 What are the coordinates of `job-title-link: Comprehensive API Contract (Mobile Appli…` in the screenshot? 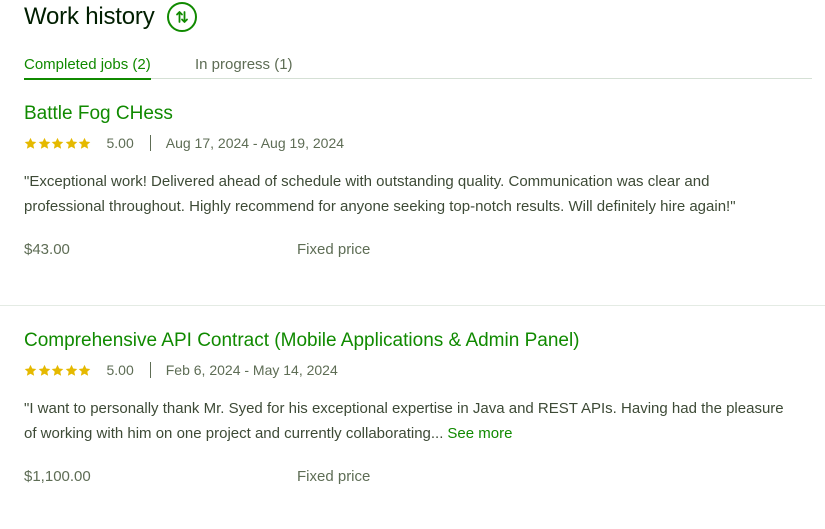 It's located at (419, 341).